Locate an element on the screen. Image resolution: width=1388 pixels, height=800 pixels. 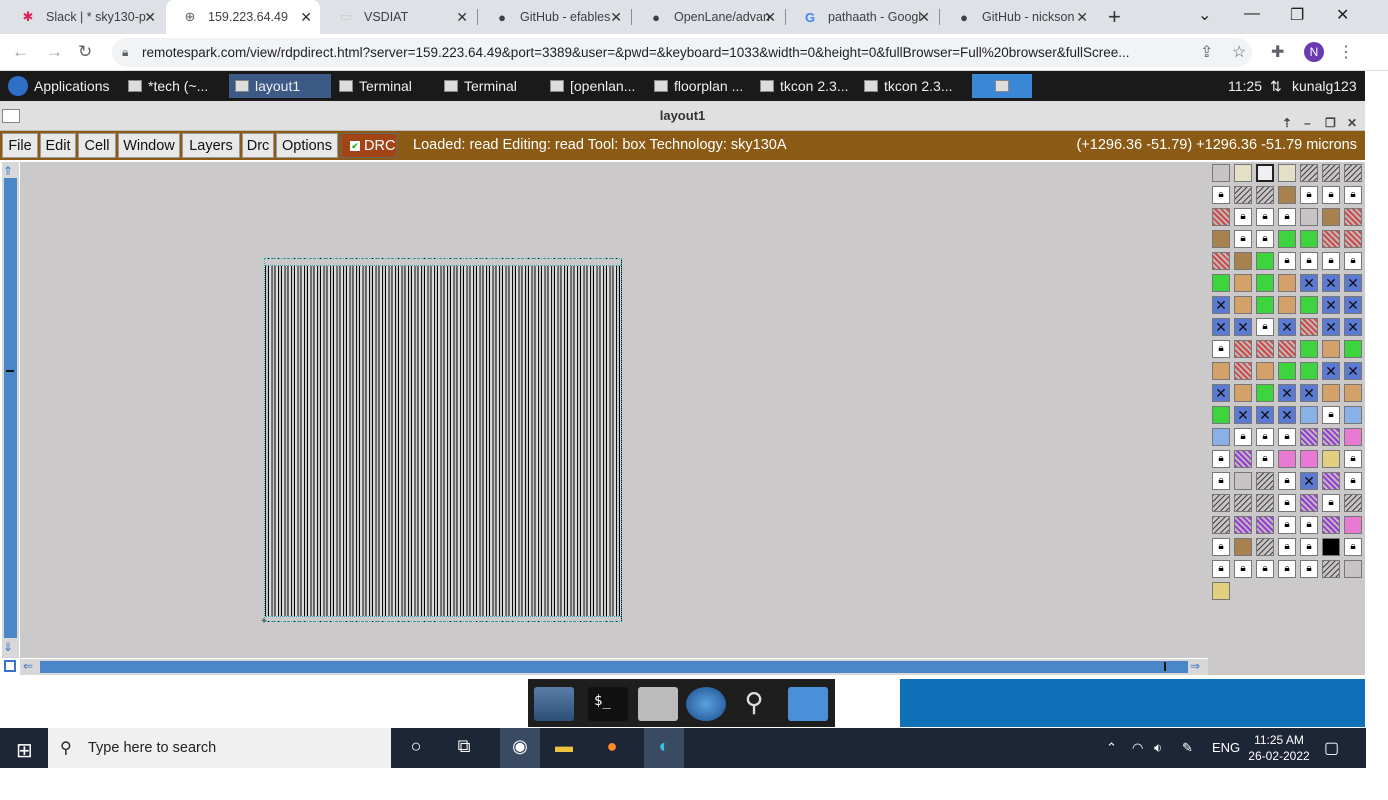
web-browser-icon is located at coordinates (706, 704).